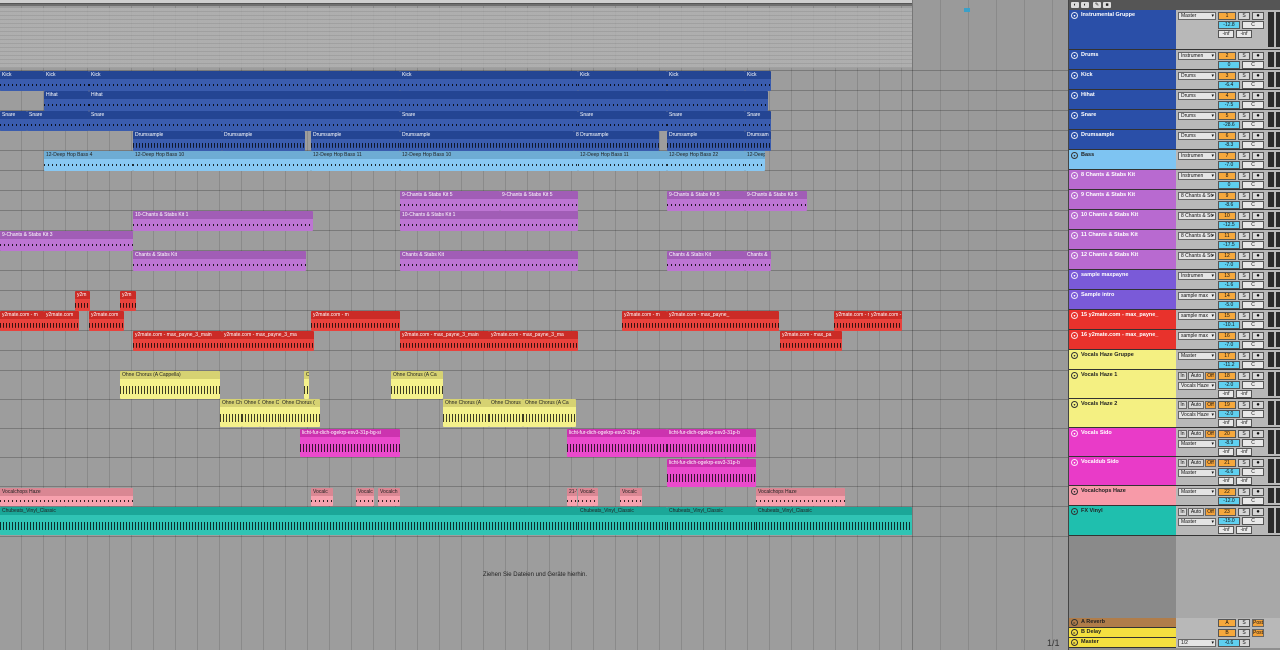  I want to click on volume-field: -8.9, so click(1229, 443).